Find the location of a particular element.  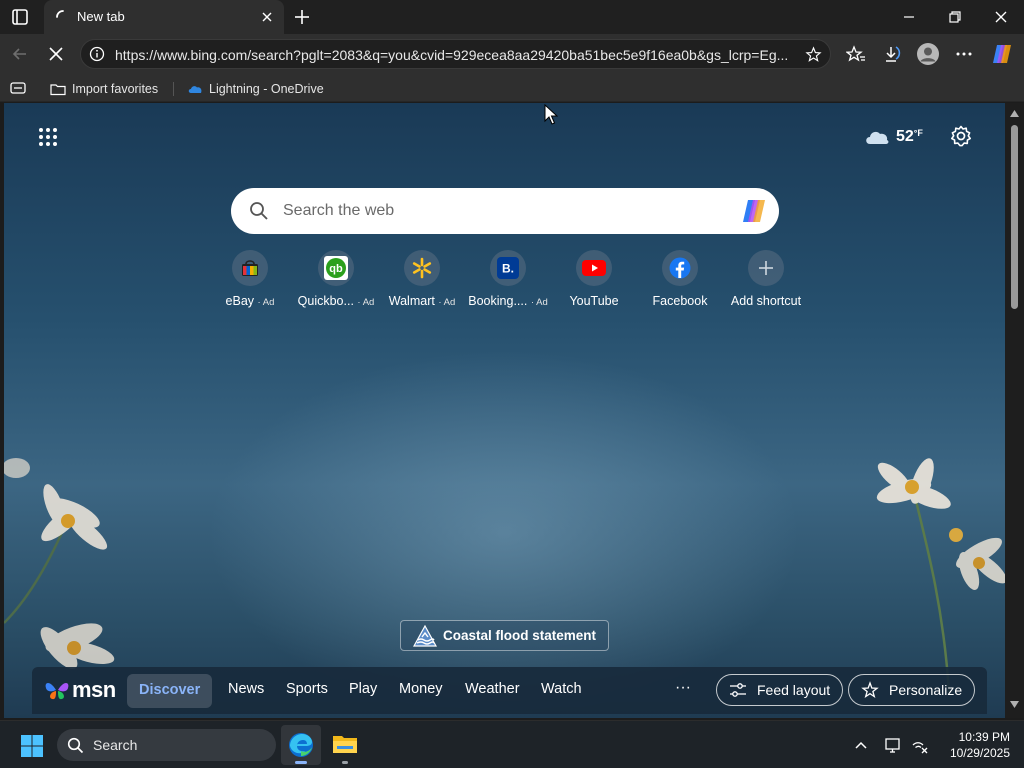

favorite-onedrive: Lightning - OneDrive is located at coordinates (255, 89).